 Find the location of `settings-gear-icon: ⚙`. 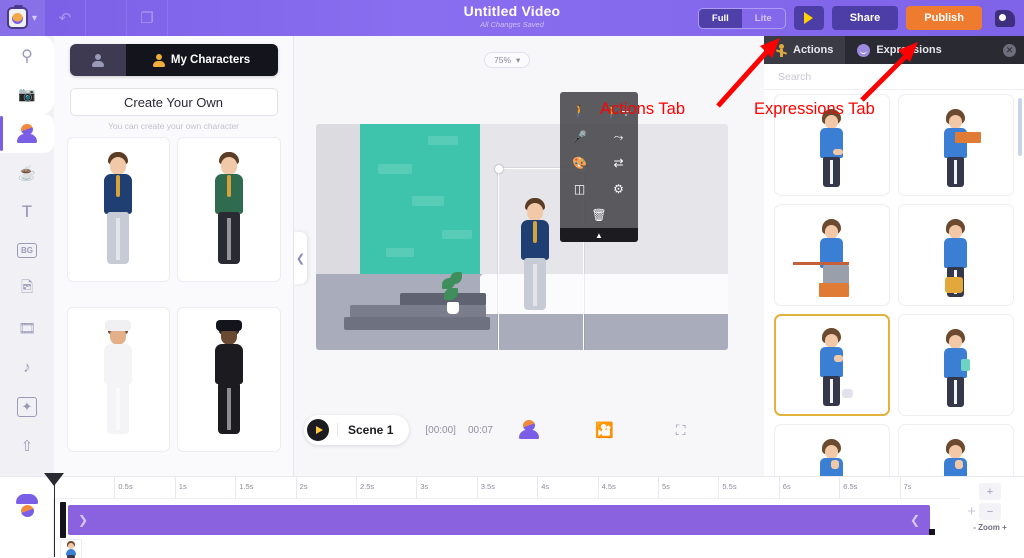

settings-gear-icon: ⚙ is located at coordinates (618, 189).